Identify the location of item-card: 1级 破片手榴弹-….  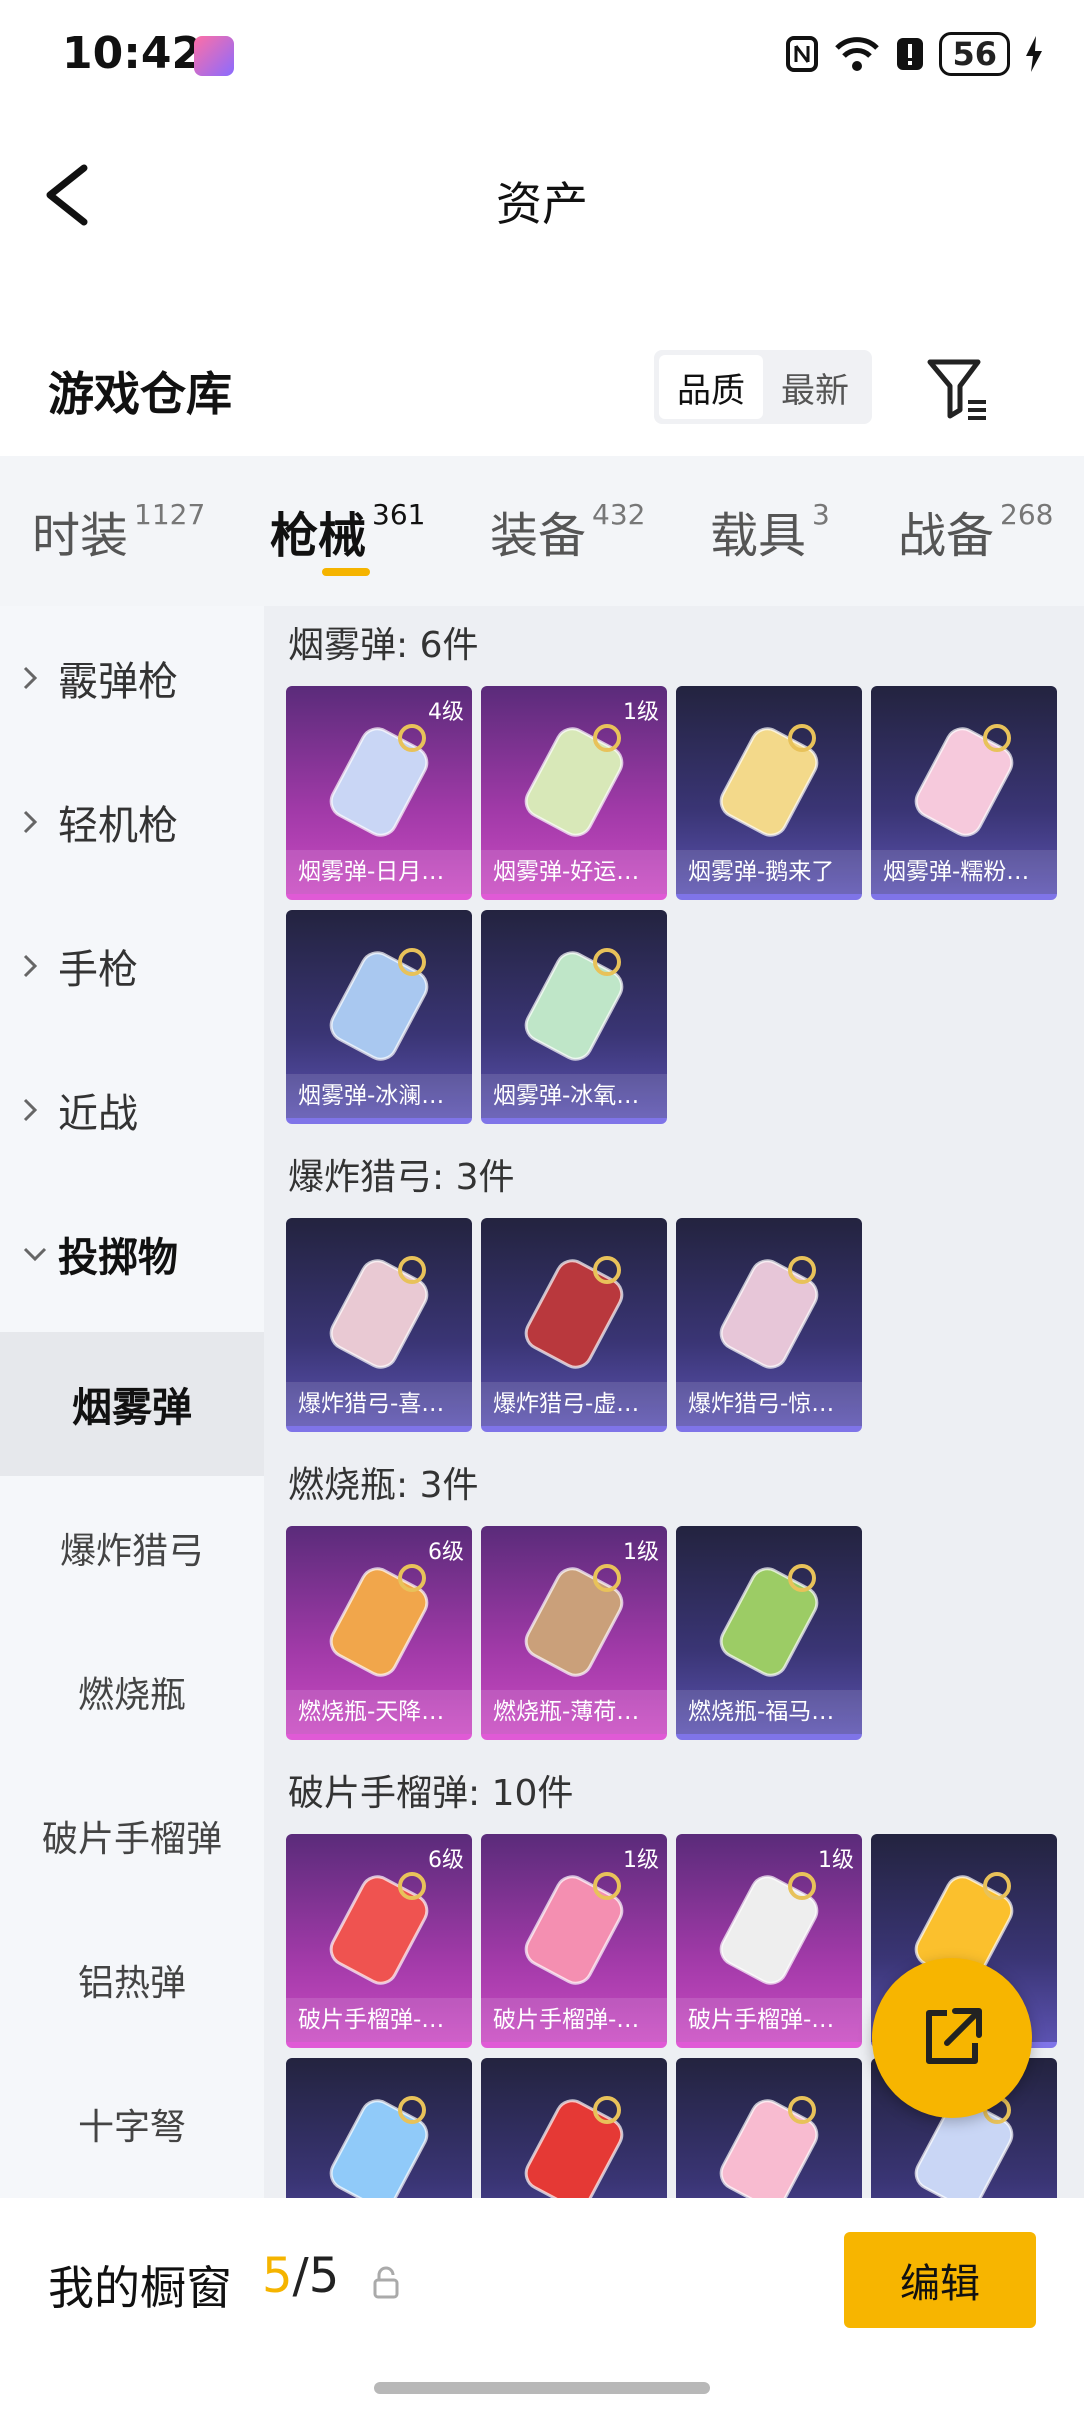
(574, 1941).